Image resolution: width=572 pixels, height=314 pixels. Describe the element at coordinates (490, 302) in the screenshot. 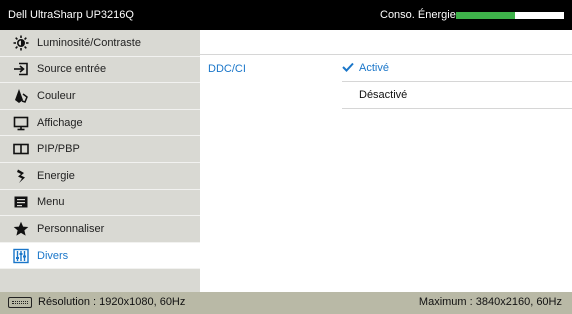

I see `maximum-resolution: Maximum : 3840x2160, 60Hz` at that location.